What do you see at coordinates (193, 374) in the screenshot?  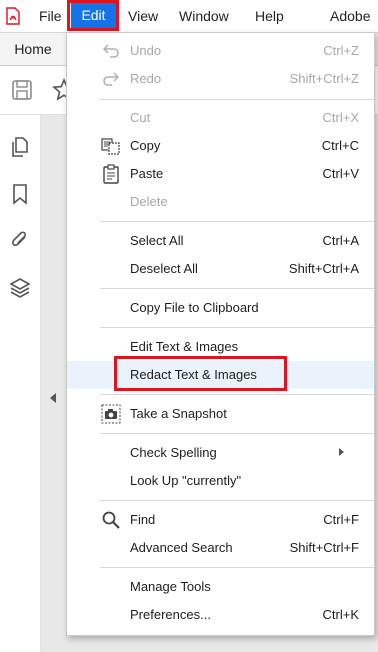 I see `menu-item-label: Redact Text & Images` at bounding box center [193, 374].